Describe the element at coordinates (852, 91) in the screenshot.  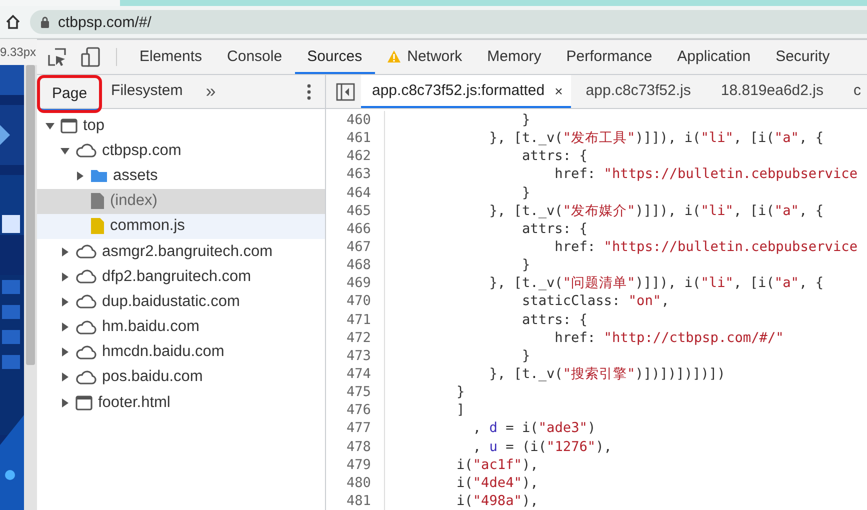
I see `file-tab: c` at that location.